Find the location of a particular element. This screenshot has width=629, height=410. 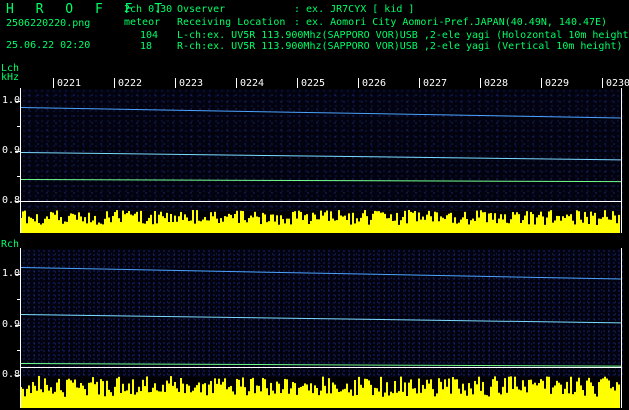

observer-value: : ex. JR7CYX [ kid ] is located at coordinates (354, 9).